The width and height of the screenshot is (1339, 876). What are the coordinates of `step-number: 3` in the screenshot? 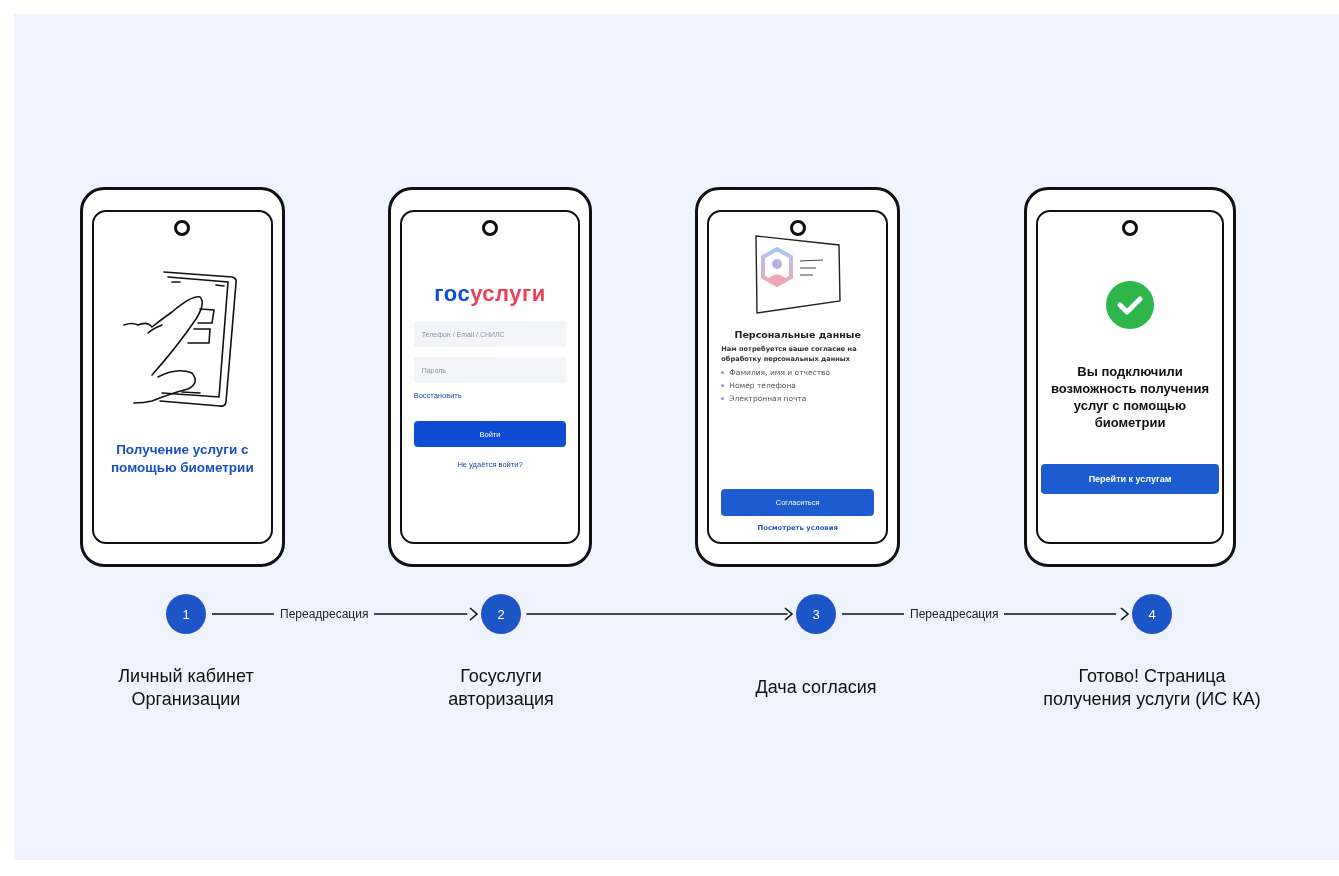 It's located at (816, 614).